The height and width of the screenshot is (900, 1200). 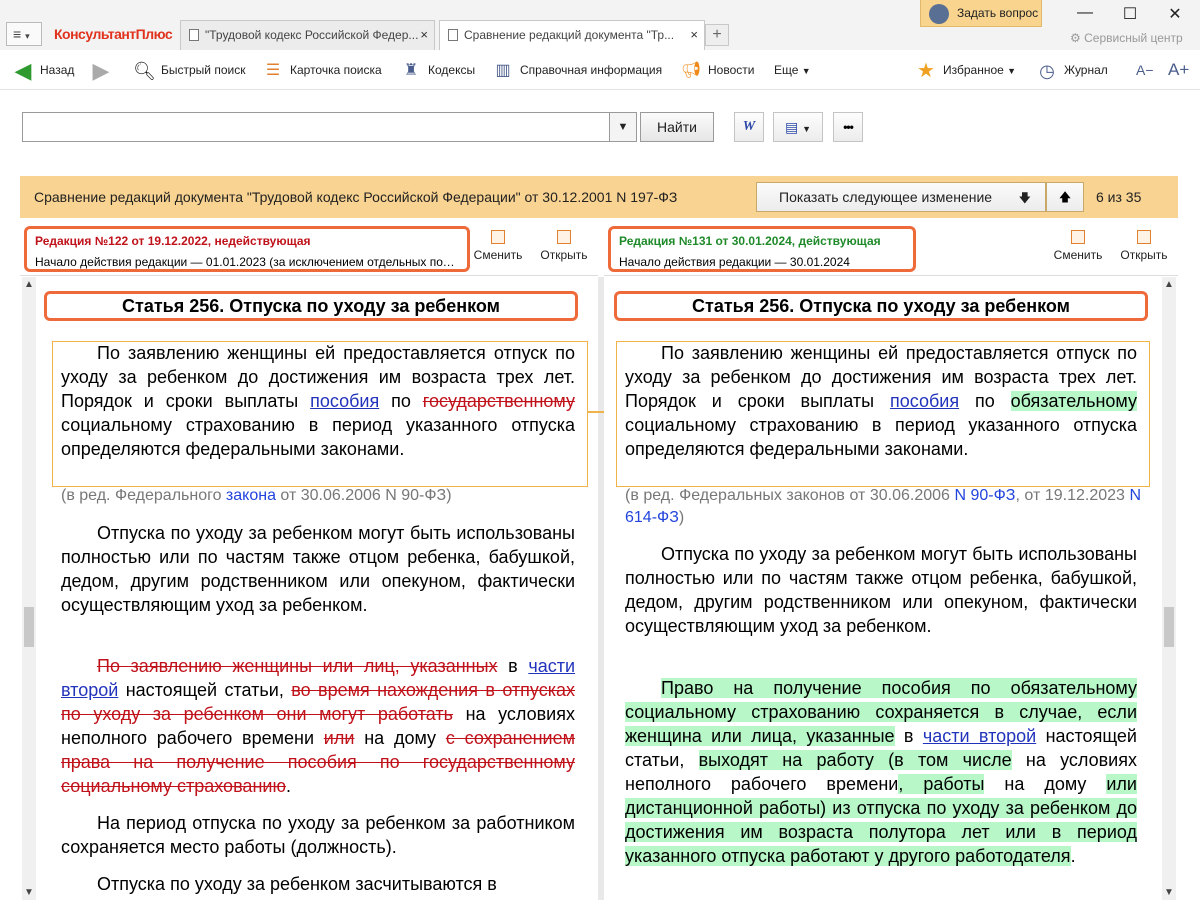 I want to click on right-open-button: Открыть, so click(x=1144, y=245).